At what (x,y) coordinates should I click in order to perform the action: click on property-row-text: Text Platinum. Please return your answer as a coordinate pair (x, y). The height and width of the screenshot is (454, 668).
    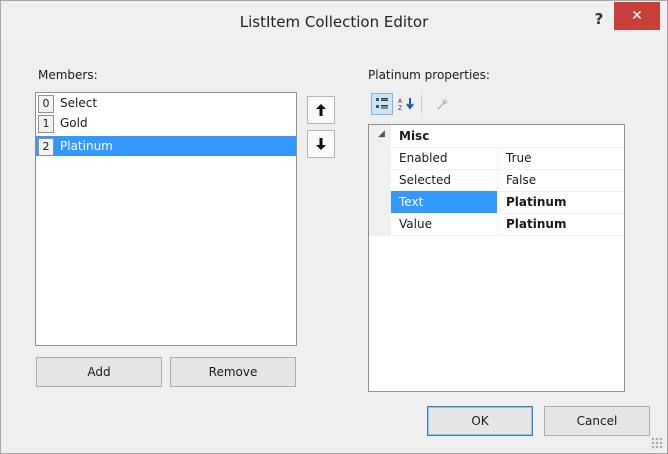
    Looking at the image, I should click on (496, 202).